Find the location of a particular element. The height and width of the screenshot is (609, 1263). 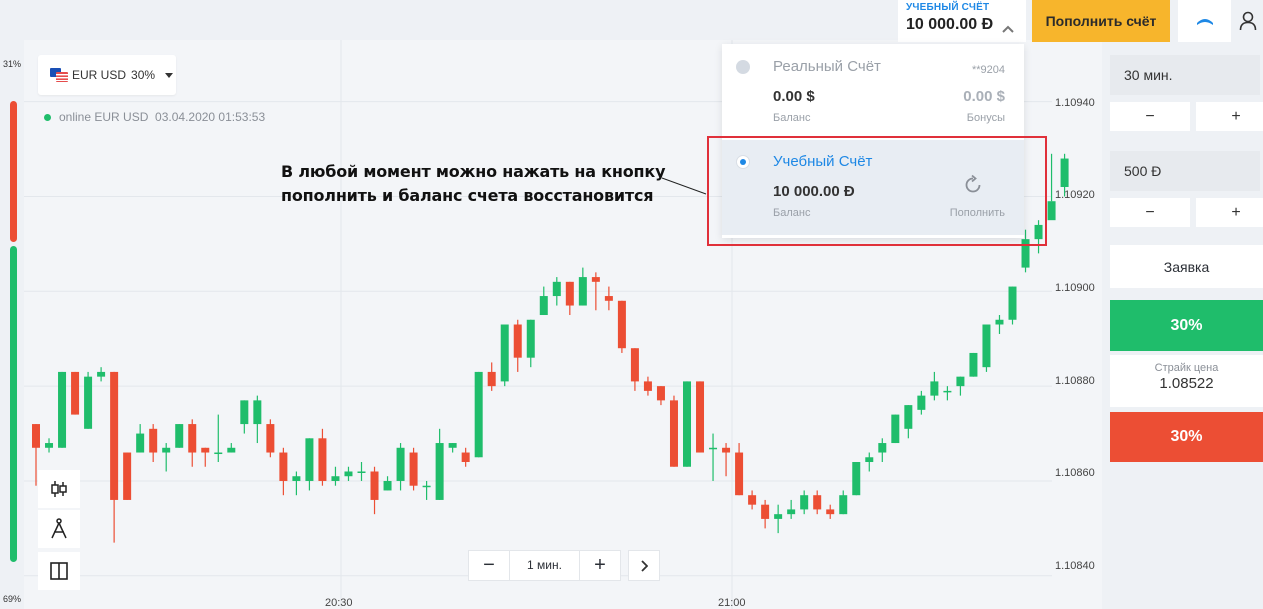

highlight-box is located at coordinates (877, 191).